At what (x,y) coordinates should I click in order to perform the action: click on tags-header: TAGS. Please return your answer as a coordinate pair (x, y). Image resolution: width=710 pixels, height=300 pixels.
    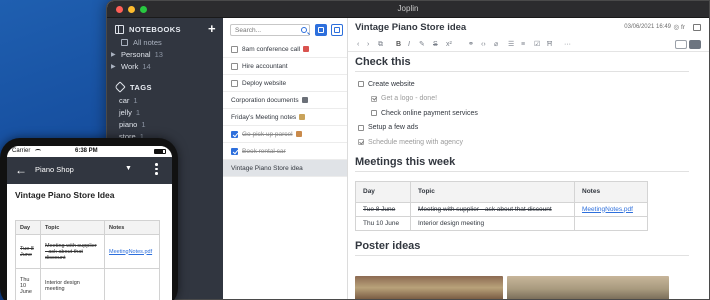
    Looking at the image, I should click on (165, 87).